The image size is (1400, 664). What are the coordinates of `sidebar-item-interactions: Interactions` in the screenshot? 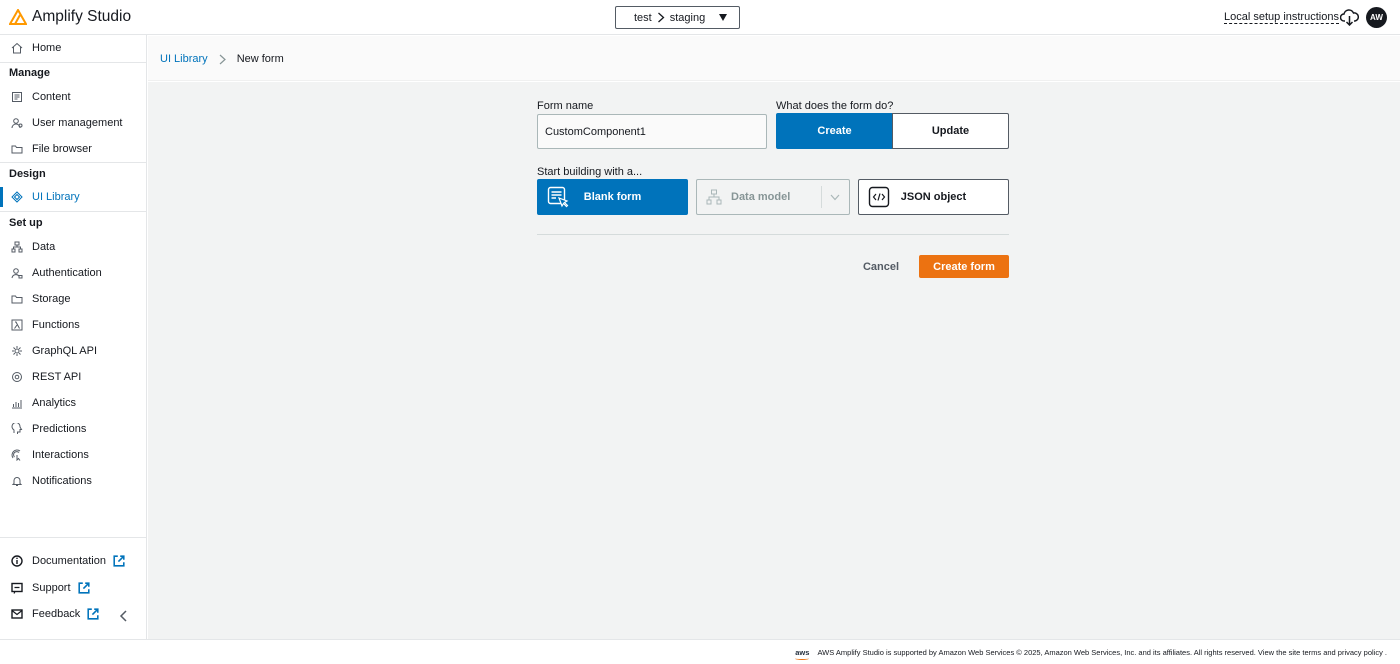 It's located at (73, 455).